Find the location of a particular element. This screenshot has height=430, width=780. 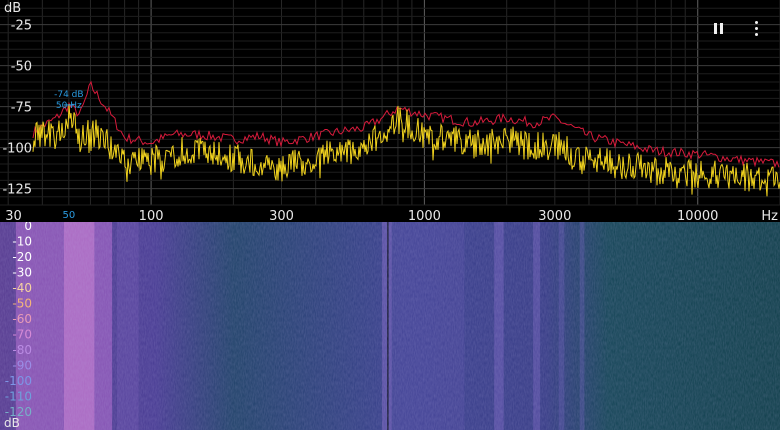

x-tick-label: 10000 is located at coordinates (697, 215).